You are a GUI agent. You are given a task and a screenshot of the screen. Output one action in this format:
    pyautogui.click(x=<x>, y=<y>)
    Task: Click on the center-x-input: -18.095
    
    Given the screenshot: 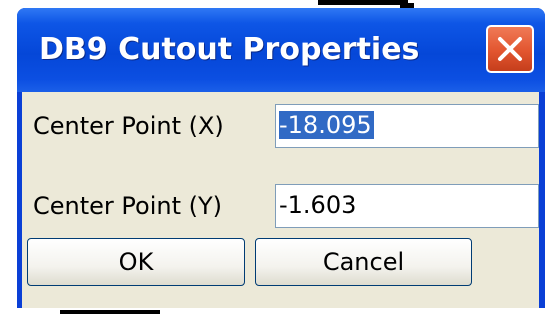 What is the action you would take?
    pyautogui.click(x=407, y=126)
    